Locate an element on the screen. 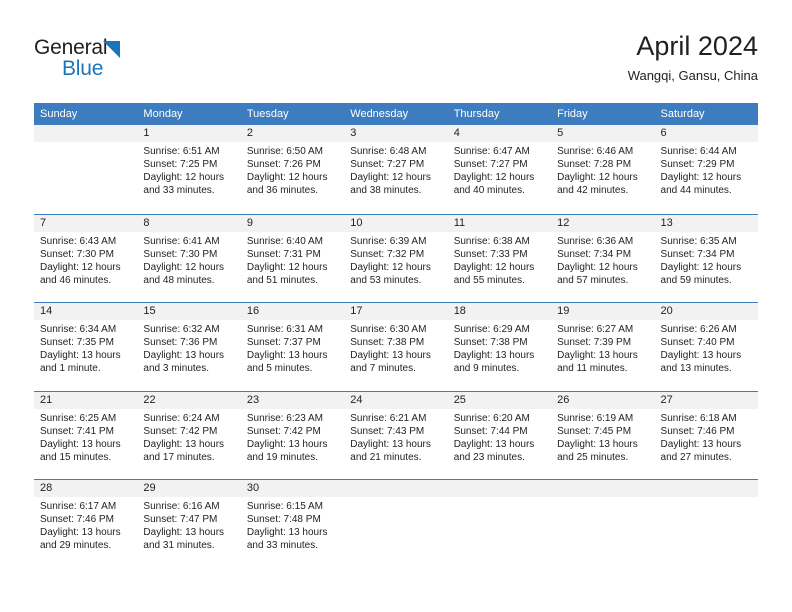  weekday-header-tuesday: Tuesday is located at coordinates (267, 114).